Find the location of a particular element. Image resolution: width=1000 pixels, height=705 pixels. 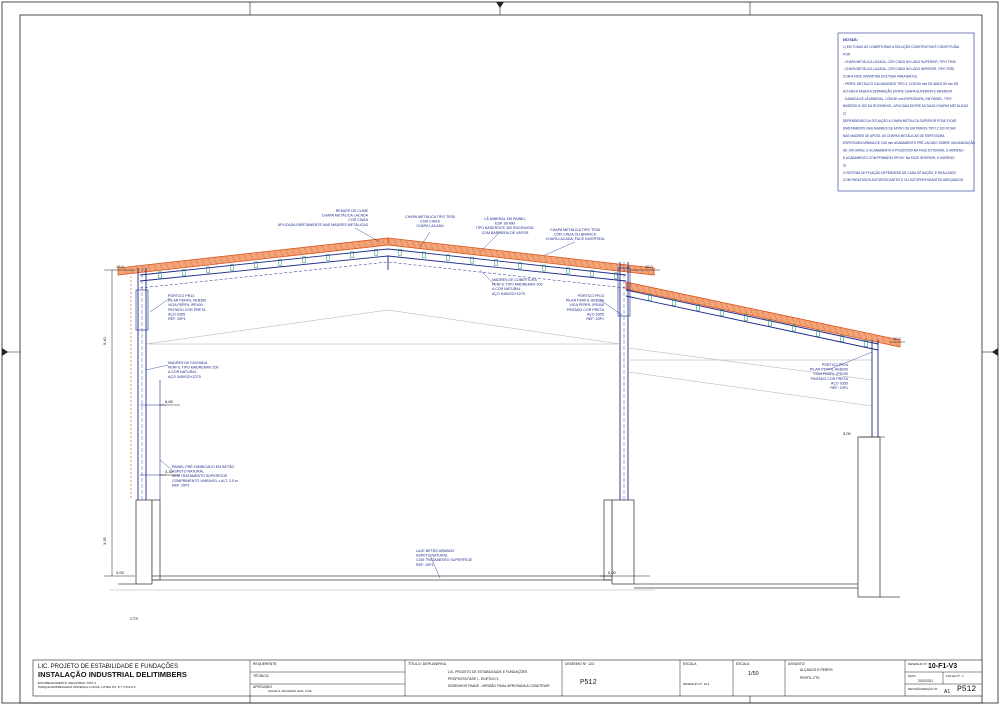

madres-line: AÇO S450GD+Z275 is located at coordinates (508, 294).